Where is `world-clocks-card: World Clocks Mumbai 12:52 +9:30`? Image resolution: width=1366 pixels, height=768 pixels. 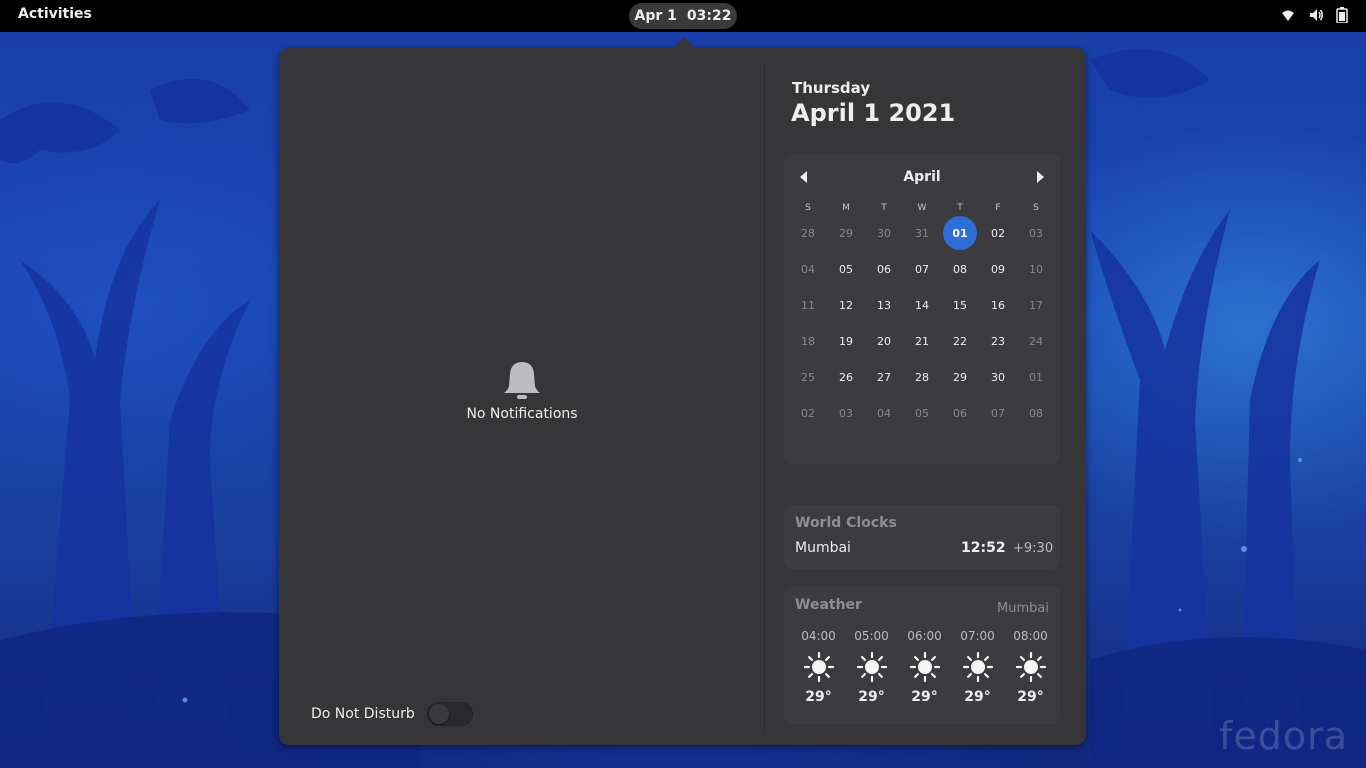 world-clocks-card: World Clocks Mumbai 12:52 +9:30 is located at coordinates (922, 537).